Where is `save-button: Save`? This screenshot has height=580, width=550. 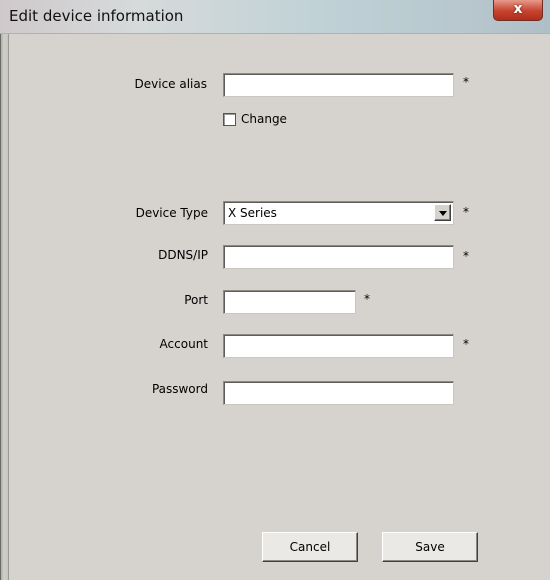
save-button: Save is located at coordinates (430, 547).